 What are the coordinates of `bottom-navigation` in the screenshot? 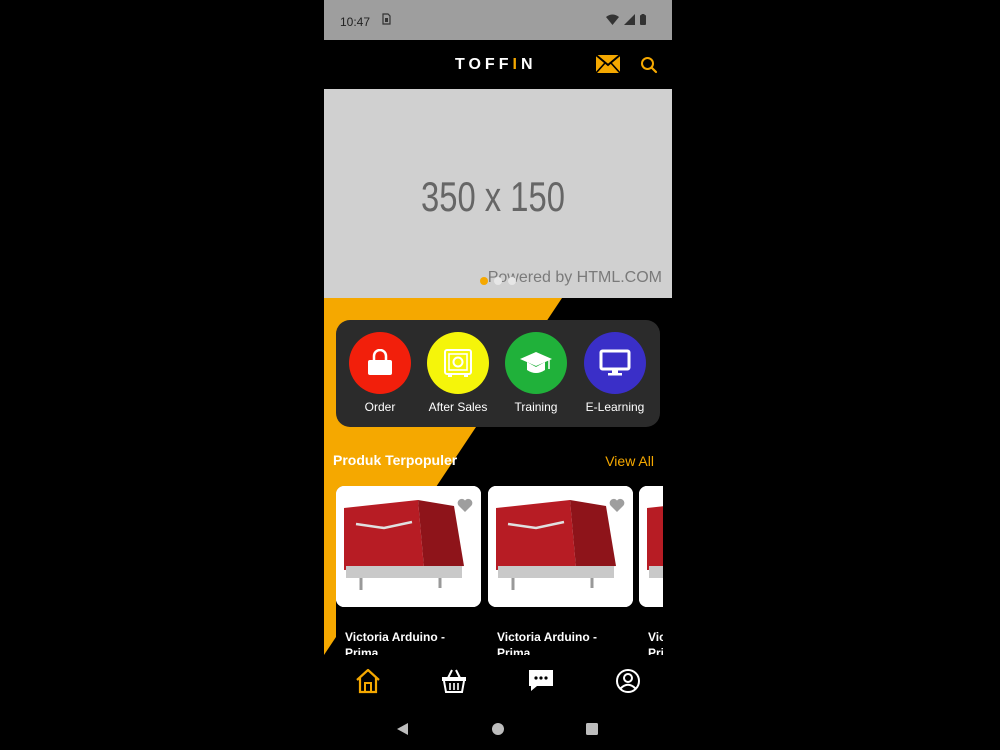 It's located at (498, 680).